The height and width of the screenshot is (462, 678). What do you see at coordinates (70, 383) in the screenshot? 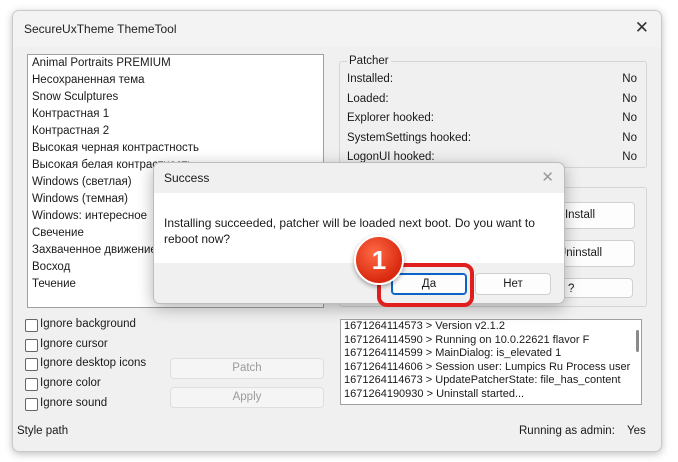
I see `checkbox-label: Ignore color` at bounding box center [70, 383].